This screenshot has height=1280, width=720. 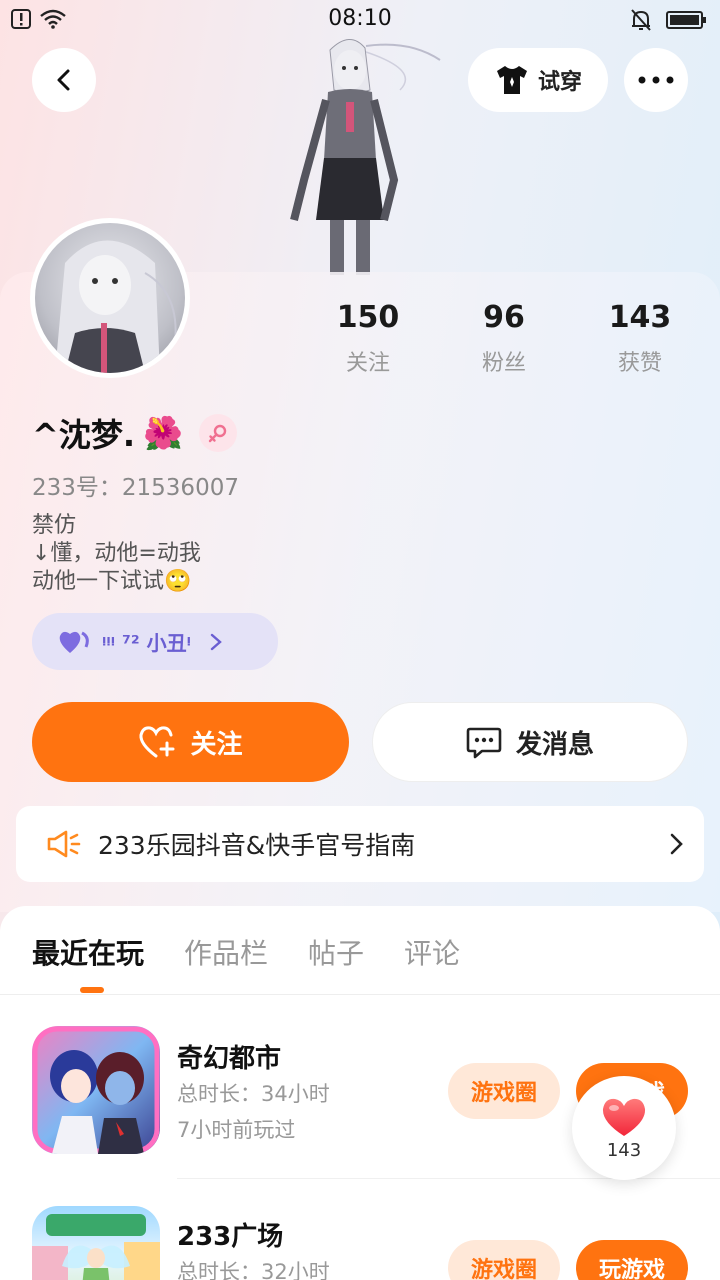 I want to click on stat-value: 96, so click(x=504, y=317).